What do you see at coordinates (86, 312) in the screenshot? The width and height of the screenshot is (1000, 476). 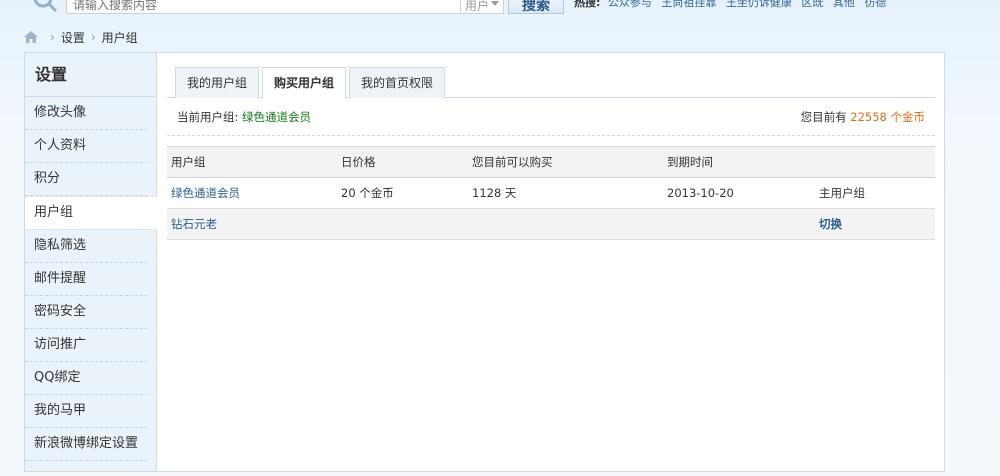 I see `sidebar-item-password: 密码安全` at bounding box center [86, 312].